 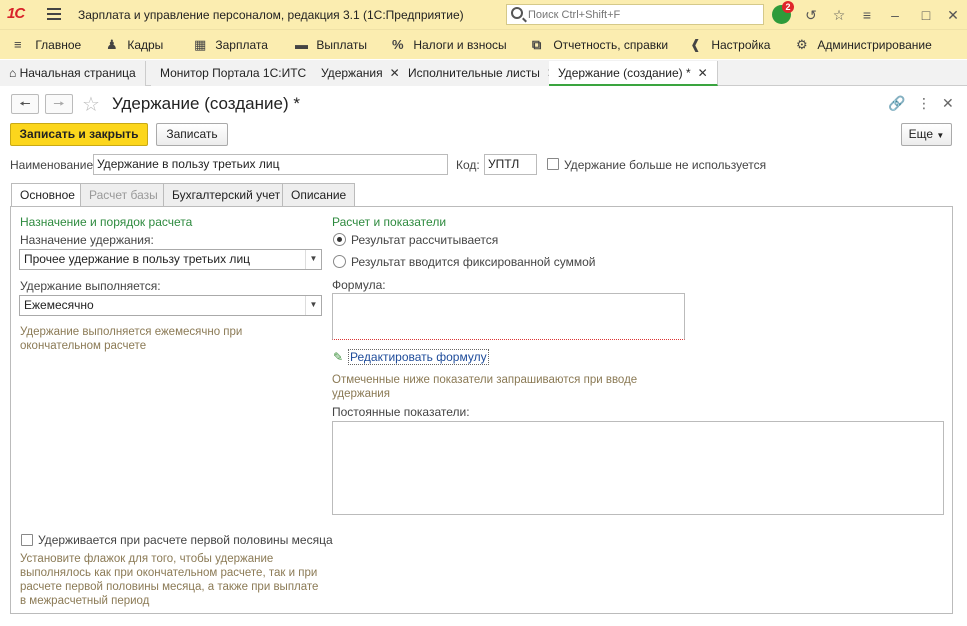 What do you see at coordinates (788, 7) in the screenshot?
I see `notifications-badge: 2` at bounding box center [788, 7].